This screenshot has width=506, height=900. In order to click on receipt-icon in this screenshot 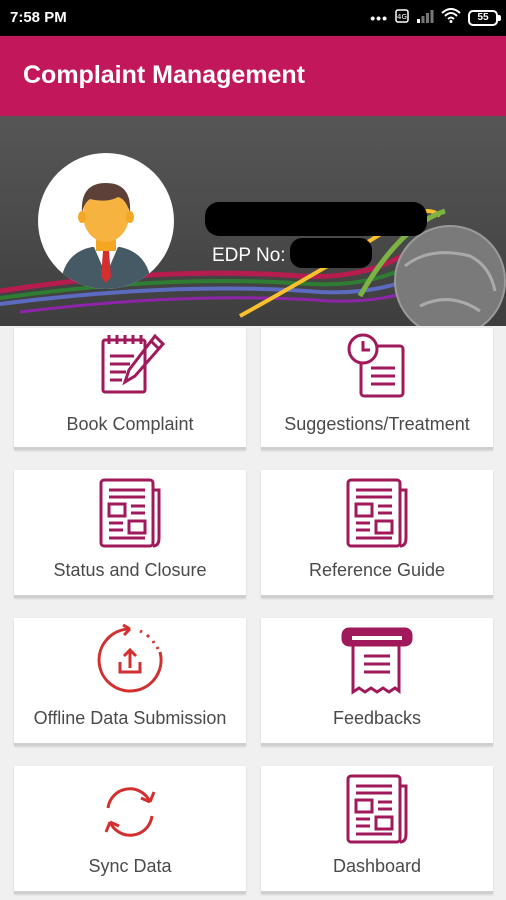, I will do `click(377, 661)`.